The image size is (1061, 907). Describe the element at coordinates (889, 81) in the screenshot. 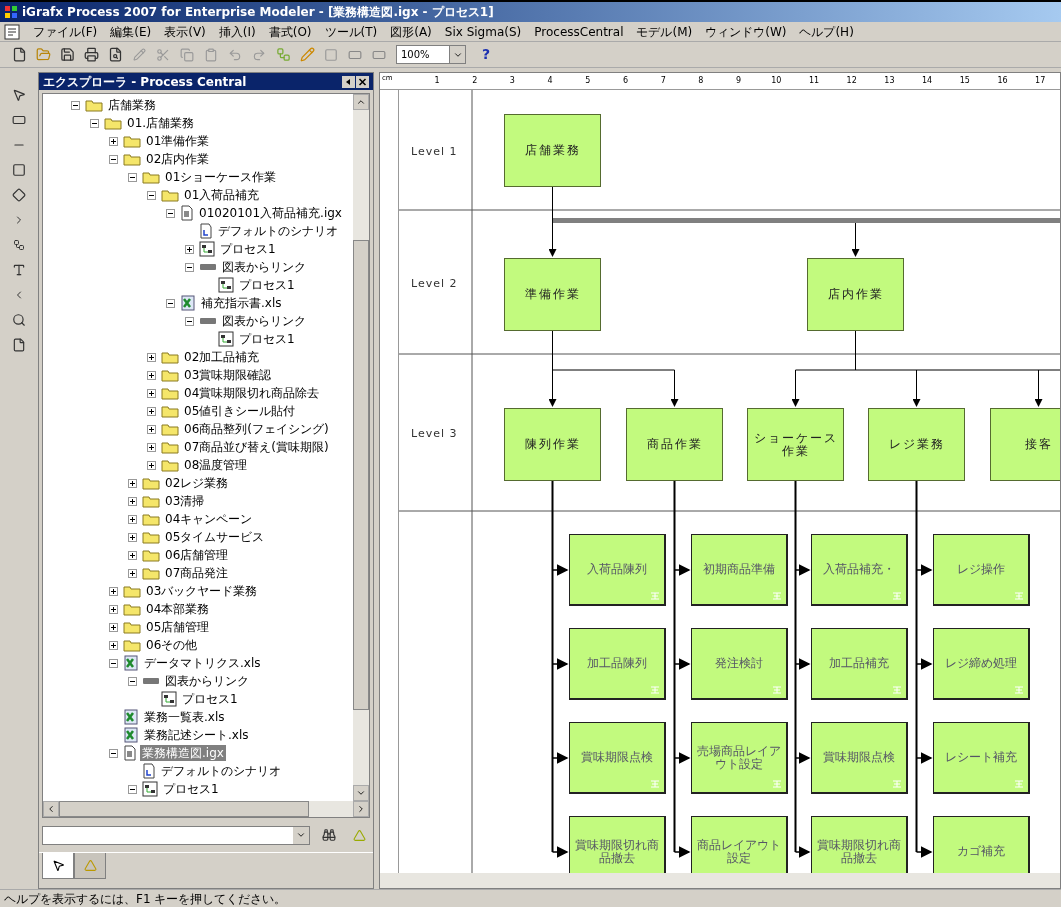

I see `ruler-mark: 13` at that location.